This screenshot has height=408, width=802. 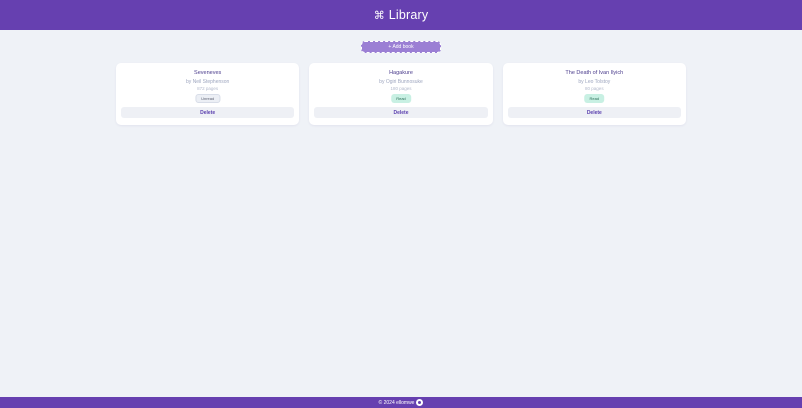 What do you see at coordinates (594, 82) in the screenshot?
I see `book-author: by Leo Tolstoy` at bounding box center [594, 82].